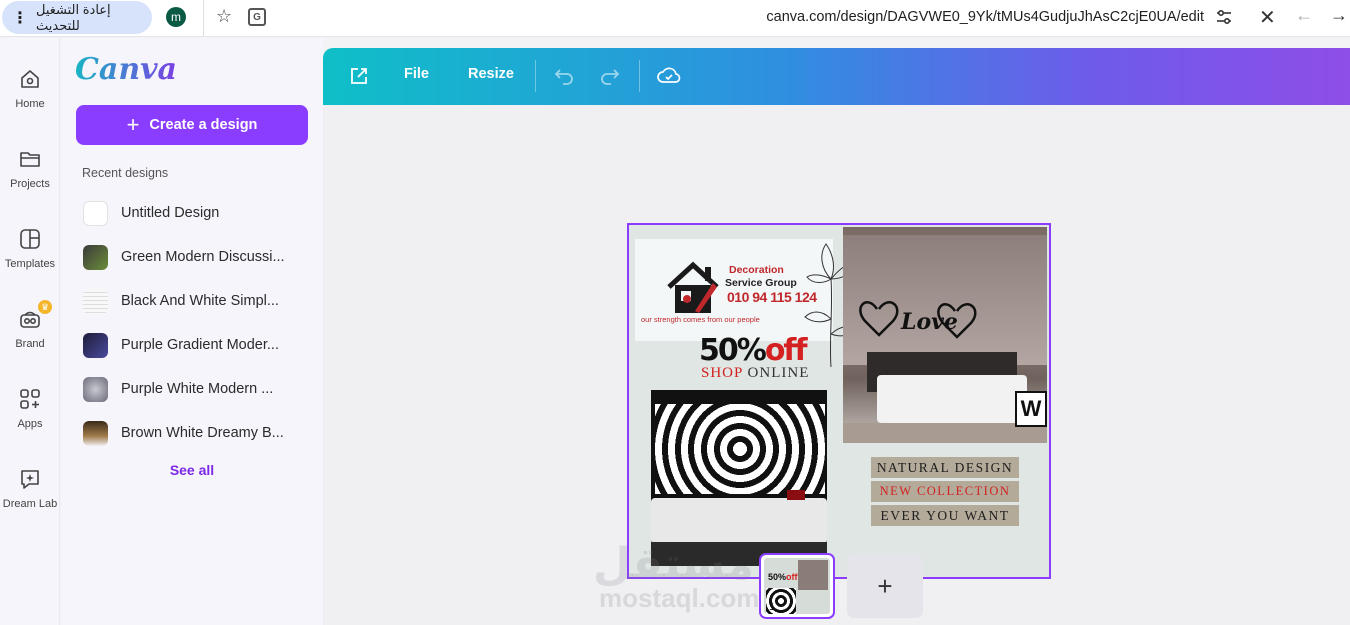  I want to click on love-hearts-decal: Love, so click(918, 320).